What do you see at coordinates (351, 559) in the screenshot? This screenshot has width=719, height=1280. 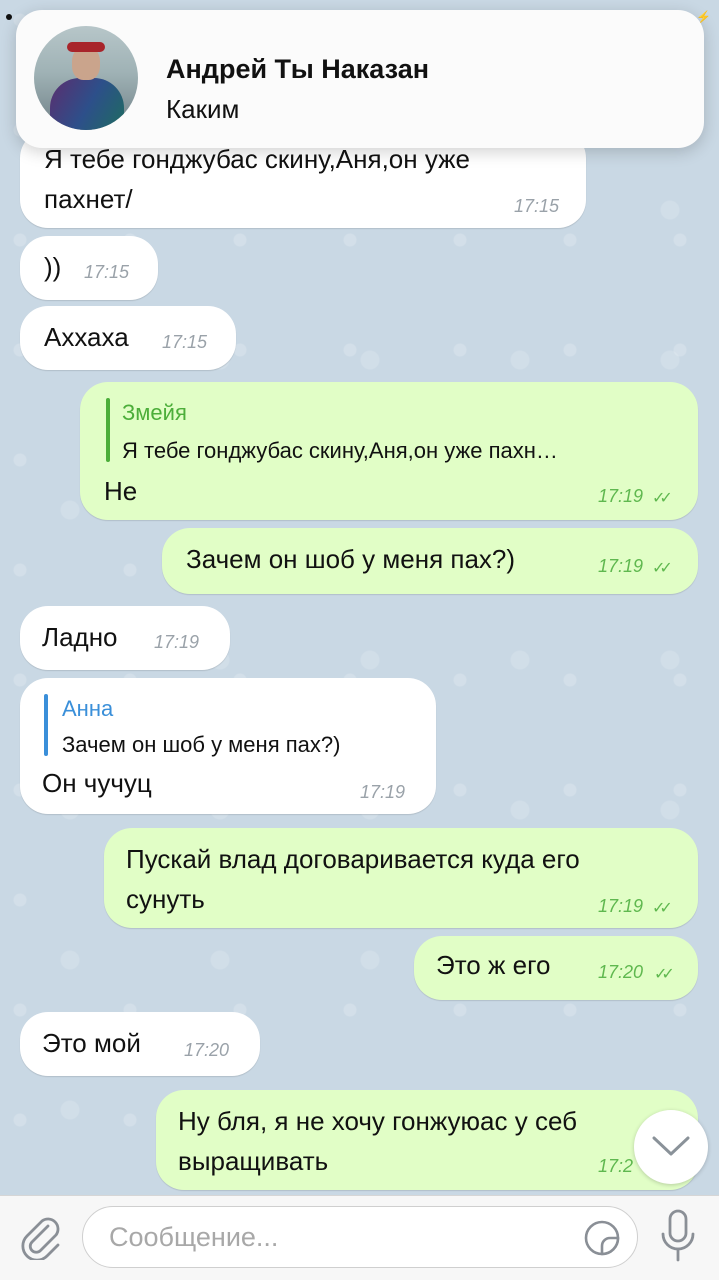 I see `message-text: Зачем он шоб у меня пах?)` at bounding box center [351, 559].